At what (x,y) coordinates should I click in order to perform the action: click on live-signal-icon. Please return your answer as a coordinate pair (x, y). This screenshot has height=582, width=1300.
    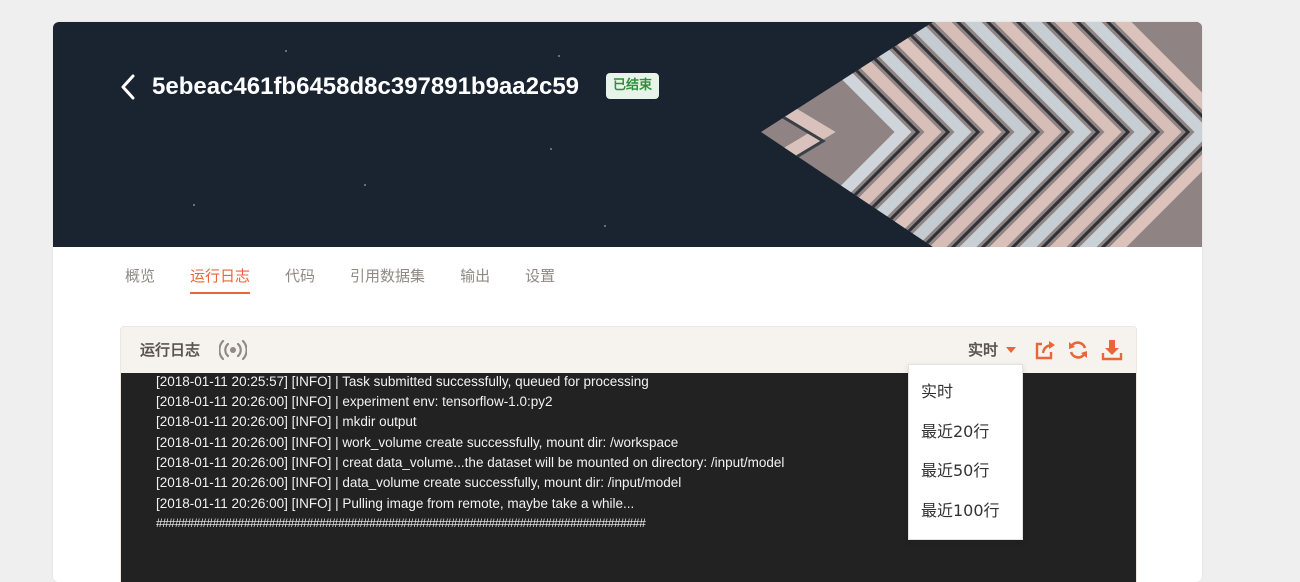
    Looking at the image, I should click on (233, 350).